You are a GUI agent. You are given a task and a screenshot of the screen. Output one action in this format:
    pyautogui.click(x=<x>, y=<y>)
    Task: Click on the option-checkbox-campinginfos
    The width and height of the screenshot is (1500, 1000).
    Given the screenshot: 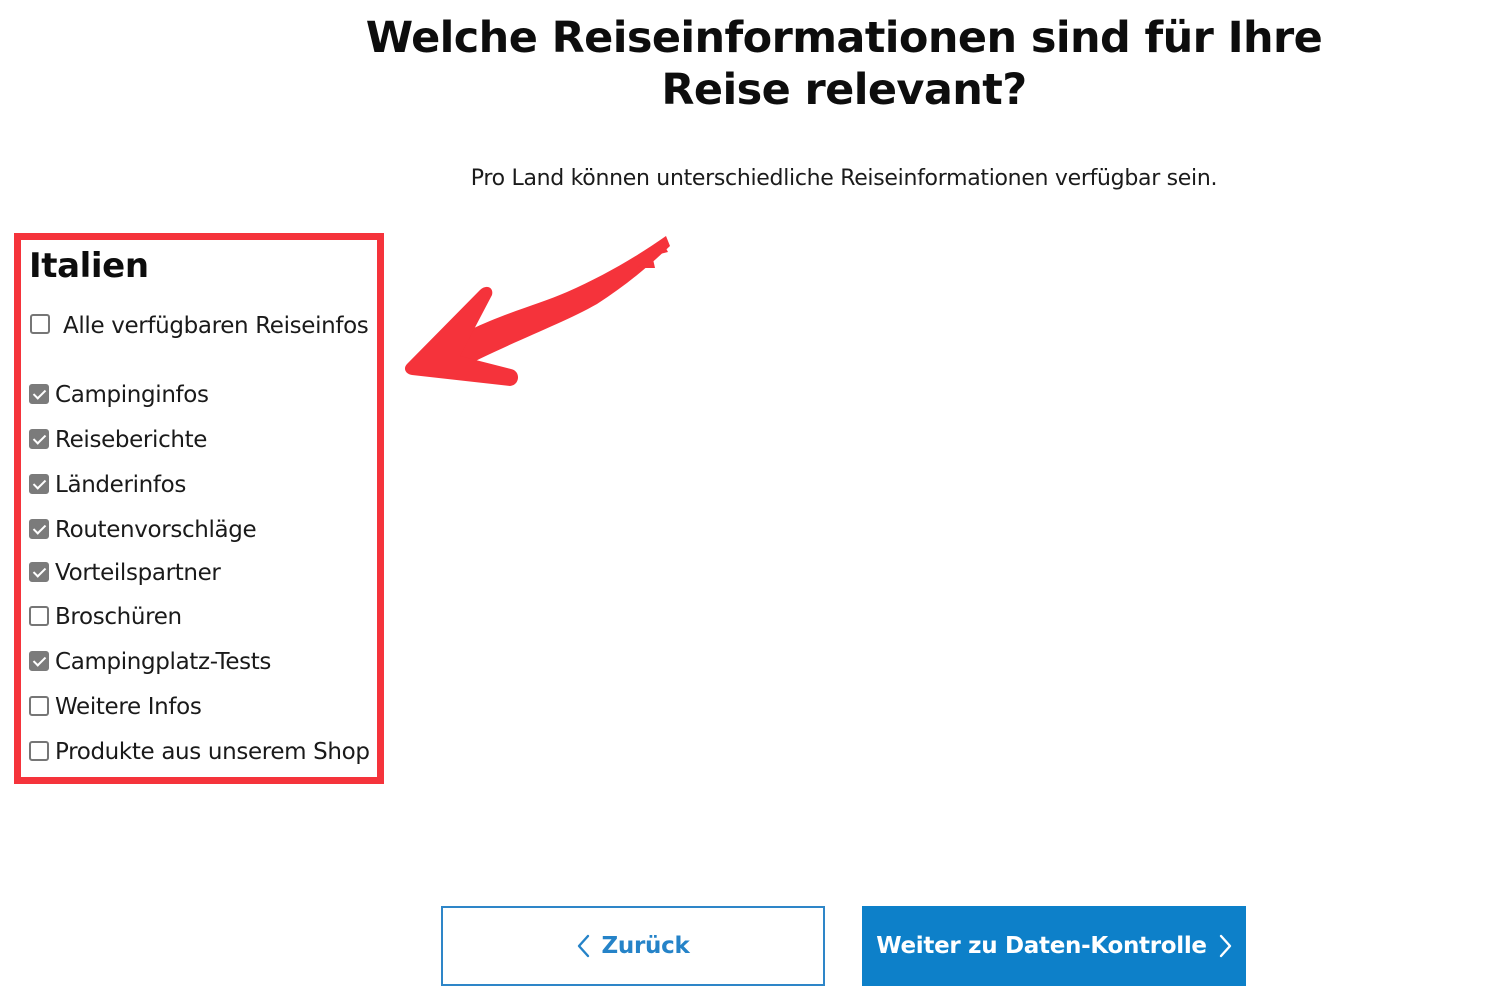 What is the action you would take?
    pyautogui.click(x=39, y=394)
    